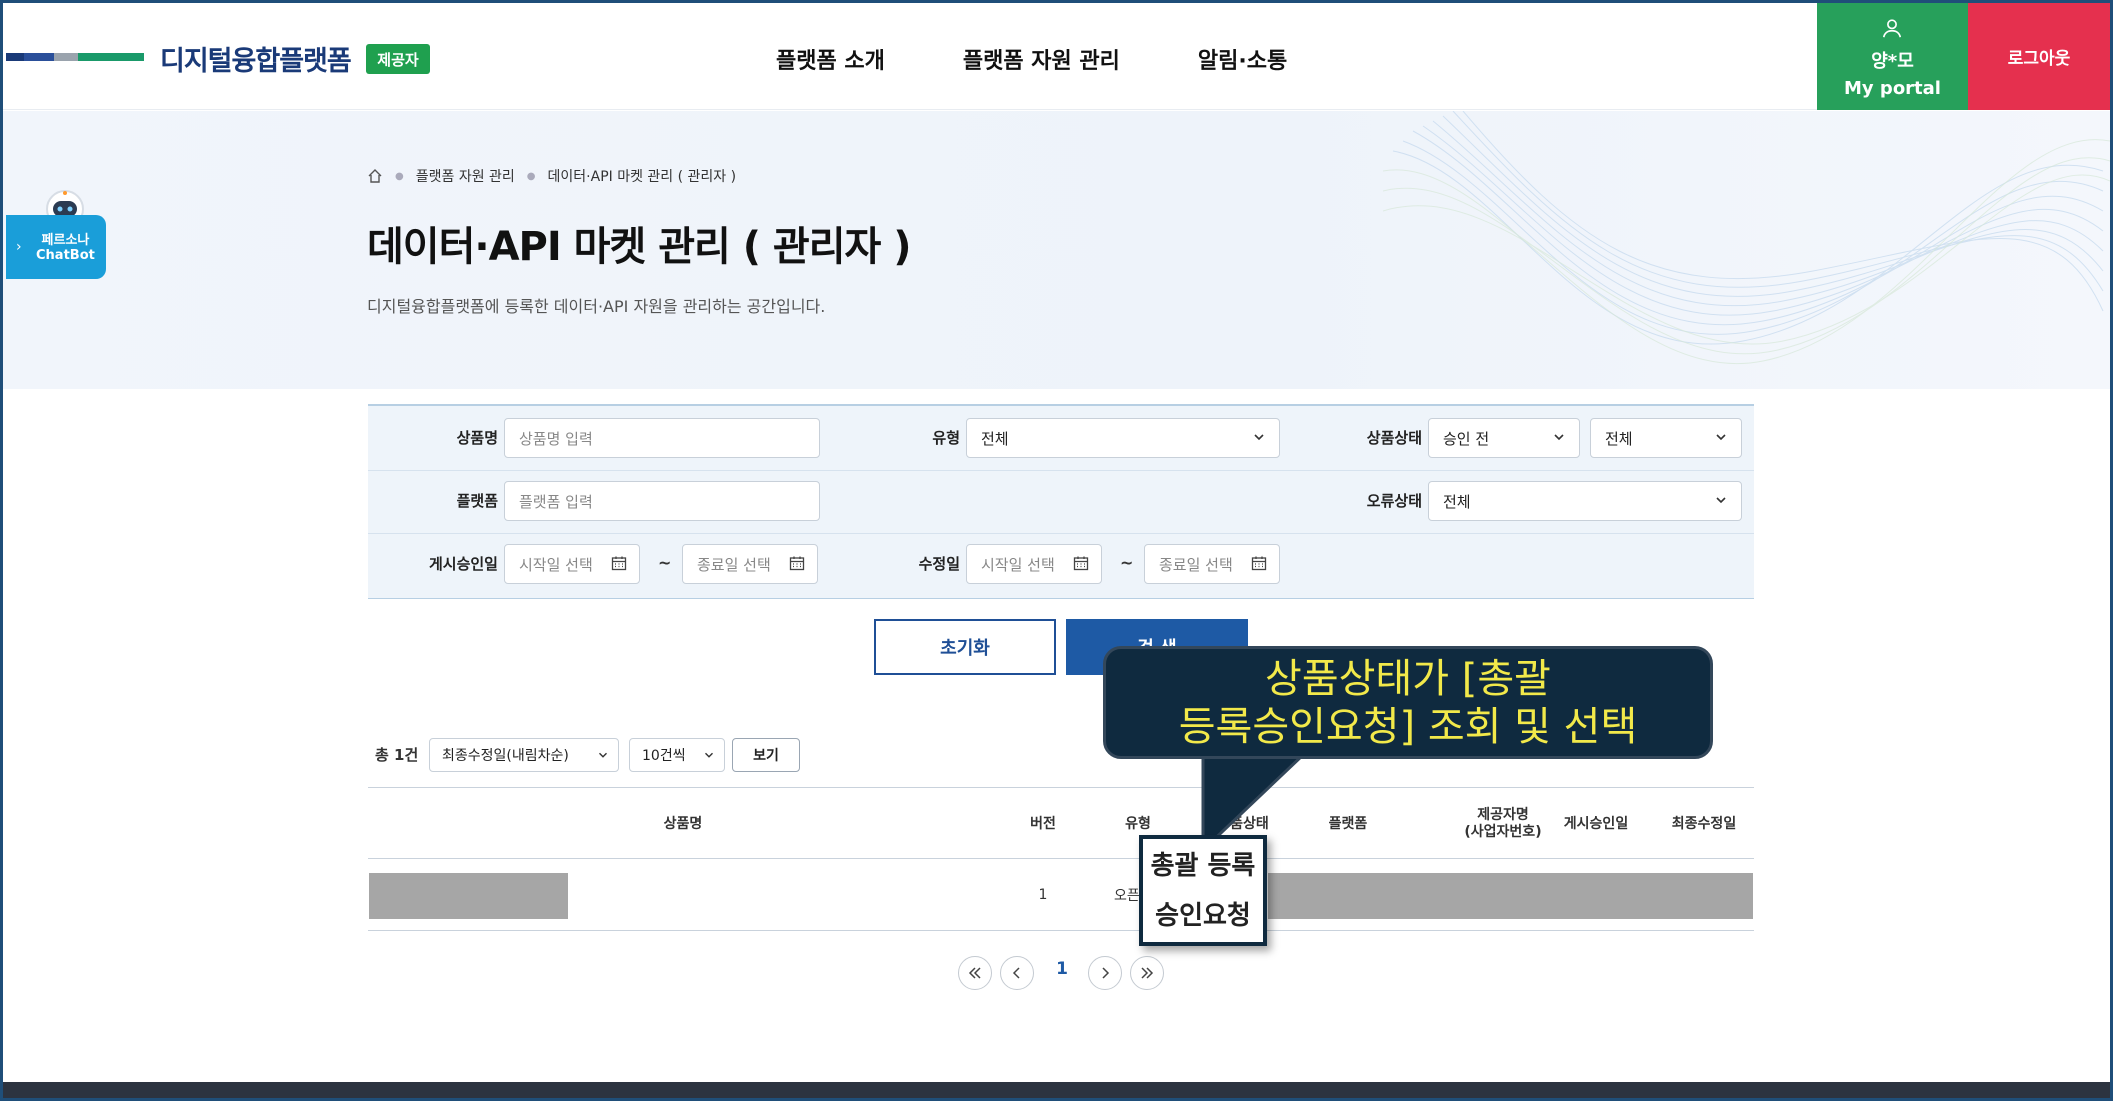  What do you see at coordinates (1203, 890) in the screenshot?
I see `annotation-zoom-status: 총괄 등록 승인요청` at bounding box center [1203, 890].